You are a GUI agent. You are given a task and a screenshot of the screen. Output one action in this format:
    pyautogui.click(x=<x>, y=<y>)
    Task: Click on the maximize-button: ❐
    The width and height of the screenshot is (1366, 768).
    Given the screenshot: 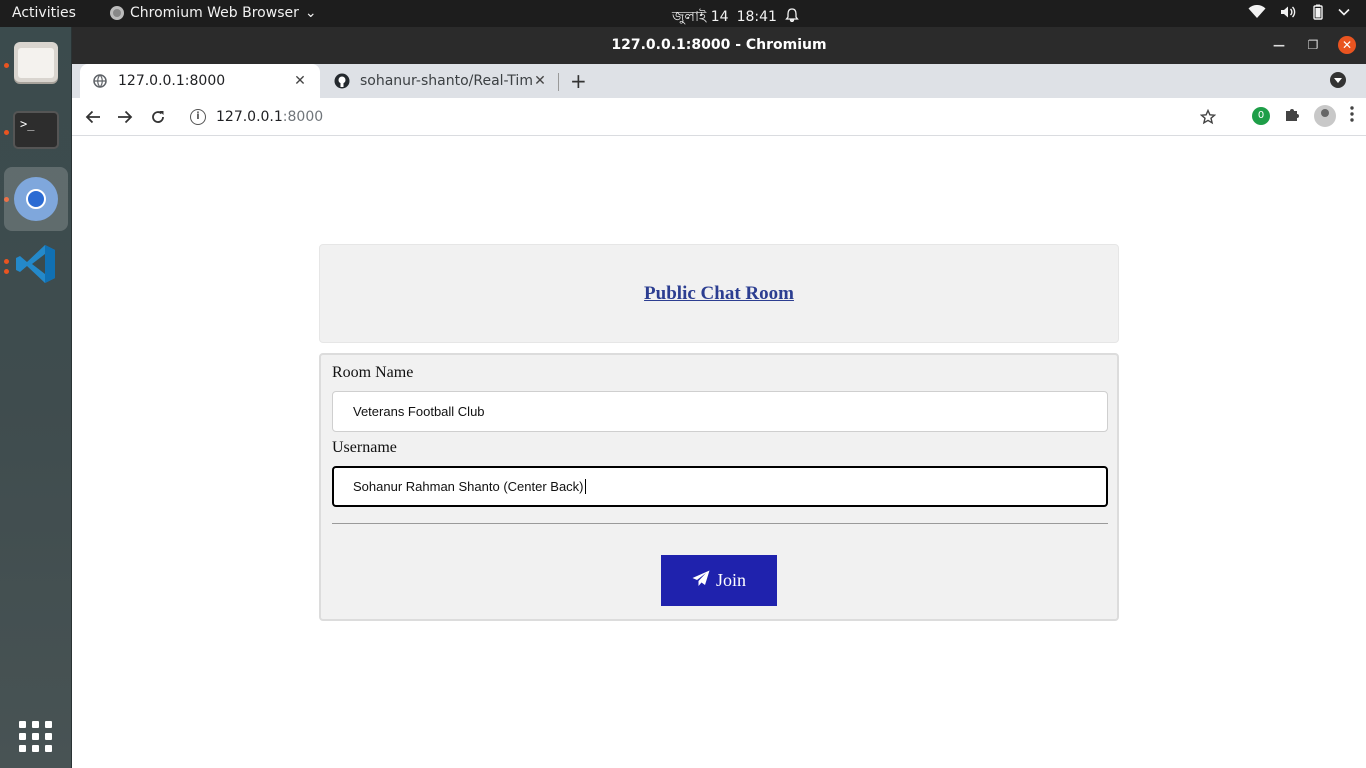 What is the action you would take?
    pyautogui.click(x=1313, y=45)
    